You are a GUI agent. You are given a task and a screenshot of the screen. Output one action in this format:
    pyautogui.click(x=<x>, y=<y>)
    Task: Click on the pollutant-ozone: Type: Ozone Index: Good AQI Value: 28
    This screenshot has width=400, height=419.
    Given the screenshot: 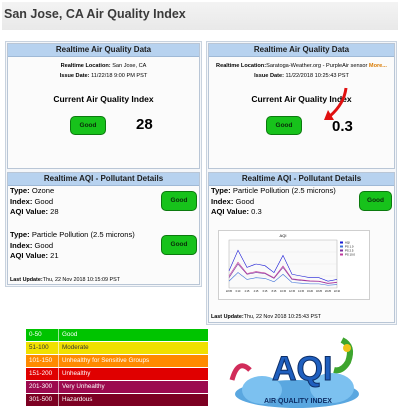 What is the action you would take?
    pyautogui.click(x=34, y=202)
    